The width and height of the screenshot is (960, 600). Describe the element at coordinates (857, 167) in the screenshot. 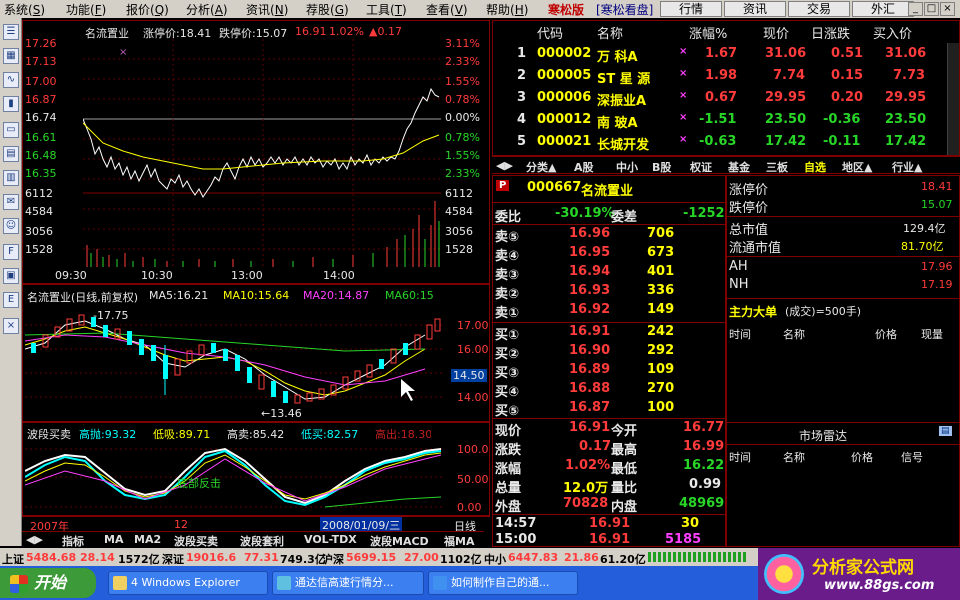

I see `cat-region: 地区▲` at that location.